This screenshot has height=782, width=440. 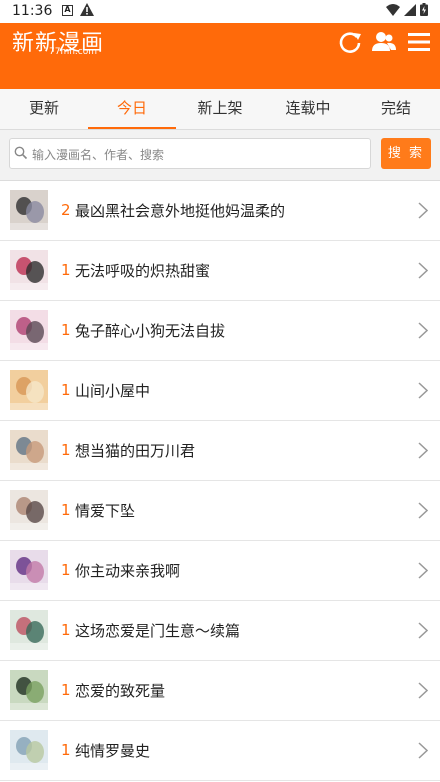 I want to click on logo-domain: 77mh.com, so click(x=73, y=52).